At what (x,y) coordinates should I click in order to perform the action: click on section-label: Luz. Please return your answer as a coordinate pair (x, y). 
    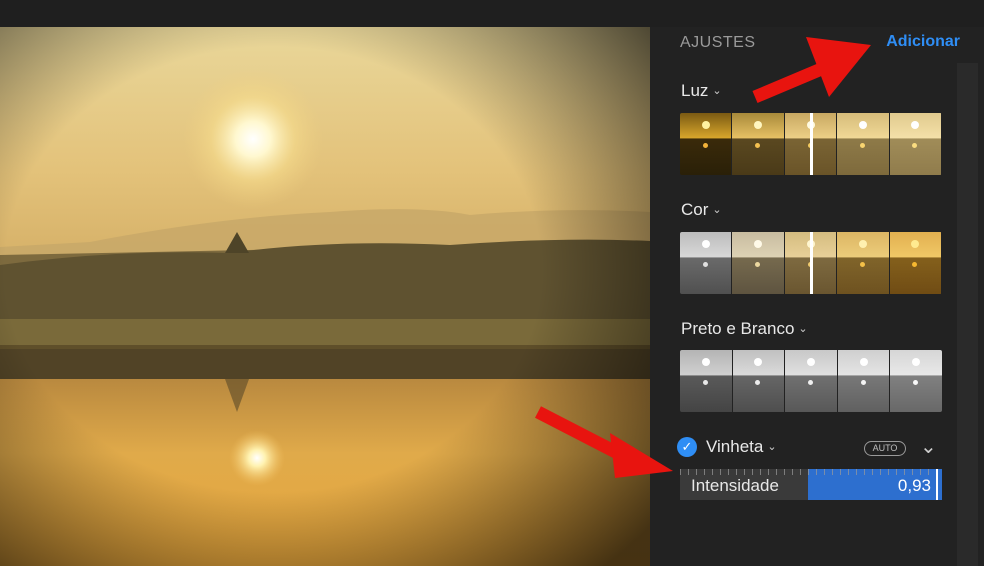
    Looking at the image, I should click on (695, 90).